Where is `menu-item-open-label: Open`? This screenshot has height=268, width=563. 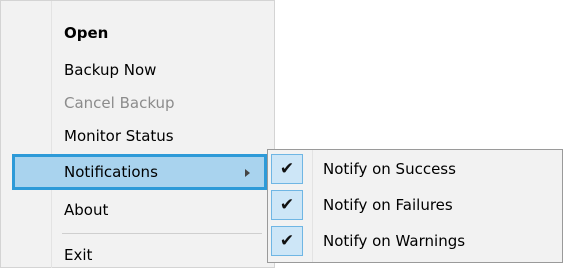
menu-item-open-label: Open is located at coordinates (86, 33).